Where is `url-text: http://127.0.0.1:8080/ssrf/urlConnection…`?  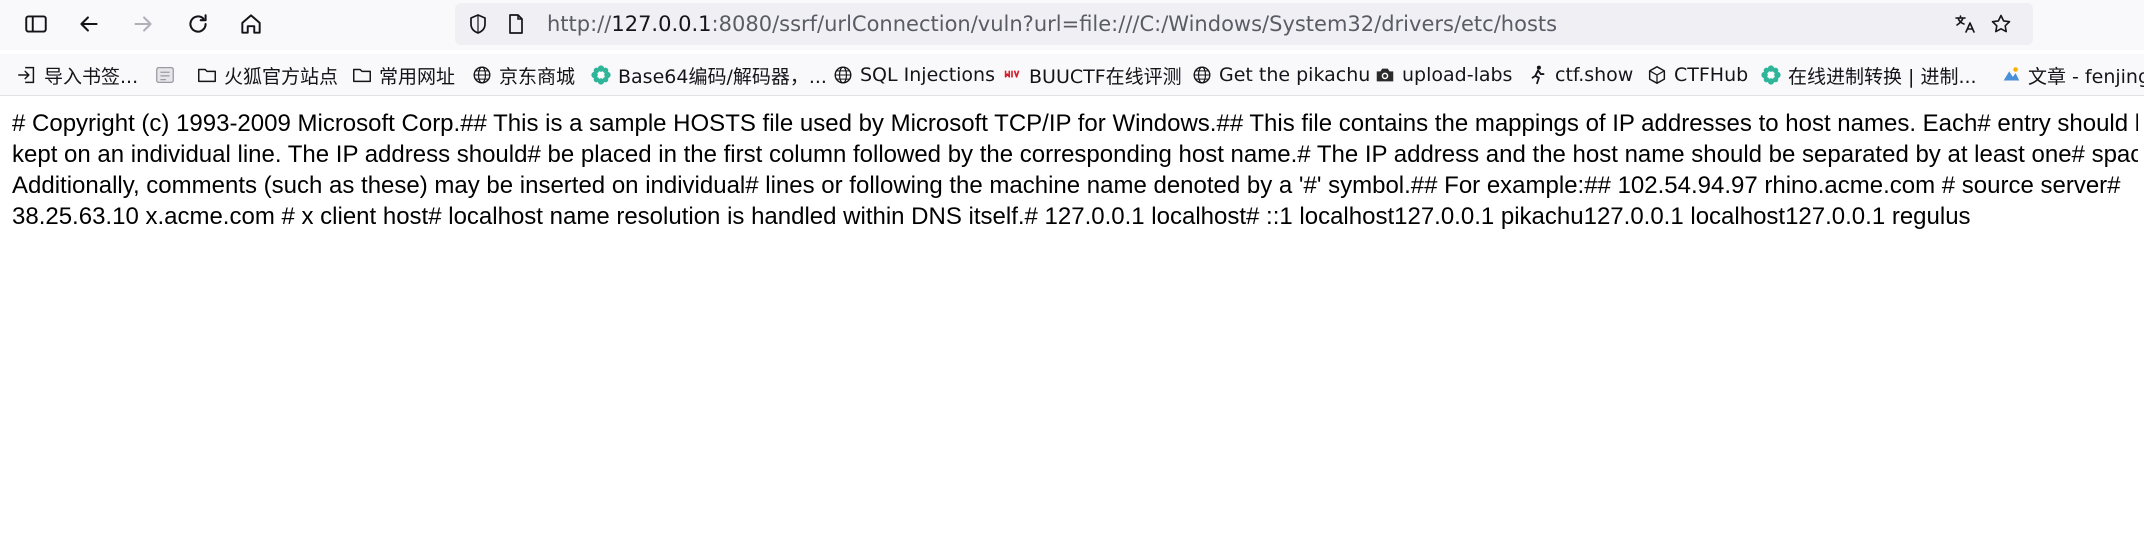
url-text: http://127.0.0.1:8080/ssrf/urlConnection… is located at coordinates (1052, 24).